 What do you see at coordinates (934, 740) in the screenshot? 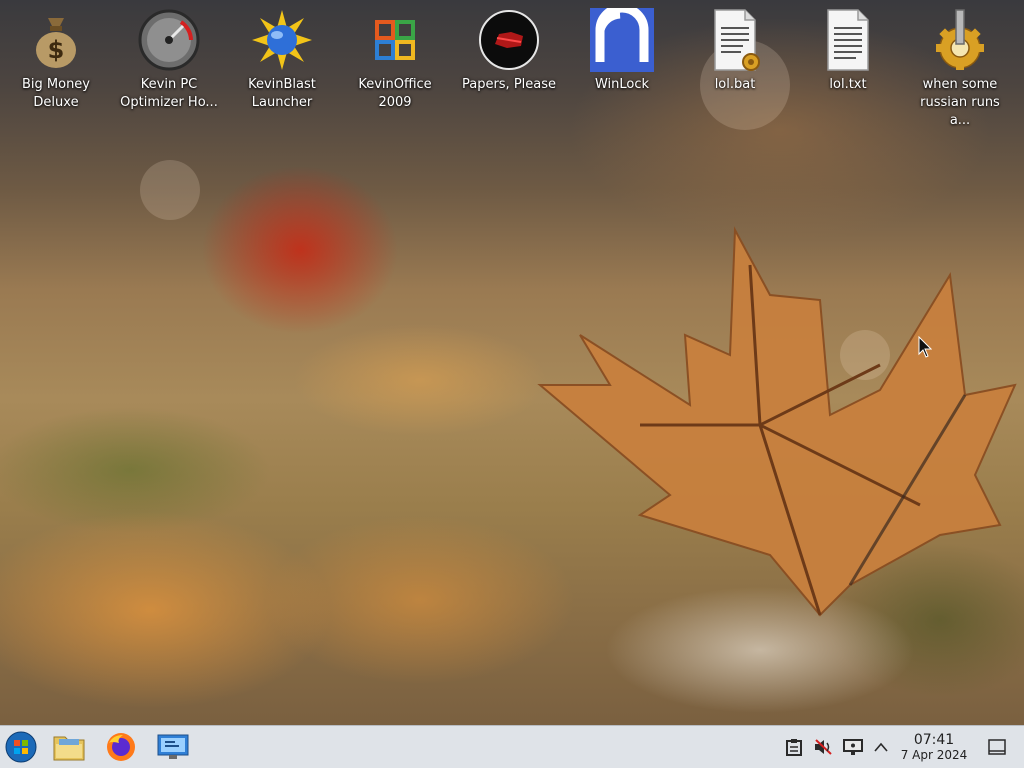
I see `clock-time: 07:41` at bounding box center [934, 740].